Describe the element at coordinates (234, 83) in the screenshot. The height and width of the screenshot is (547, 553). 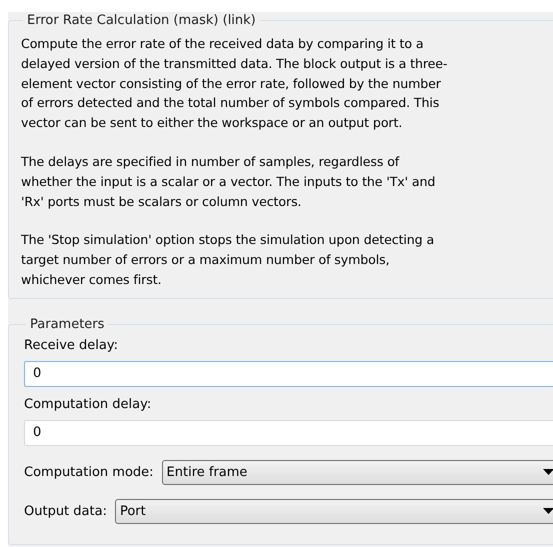
I see `description-paragraph: Compute the error rate of the received data by comparing it to a delayed version of the transmitted data. The block output is a three- element vector consisting of the error rate, followed by the number of errors detected and the total number of symbols compared. This vector can be sent to either the workspace or an output port.` at that location.